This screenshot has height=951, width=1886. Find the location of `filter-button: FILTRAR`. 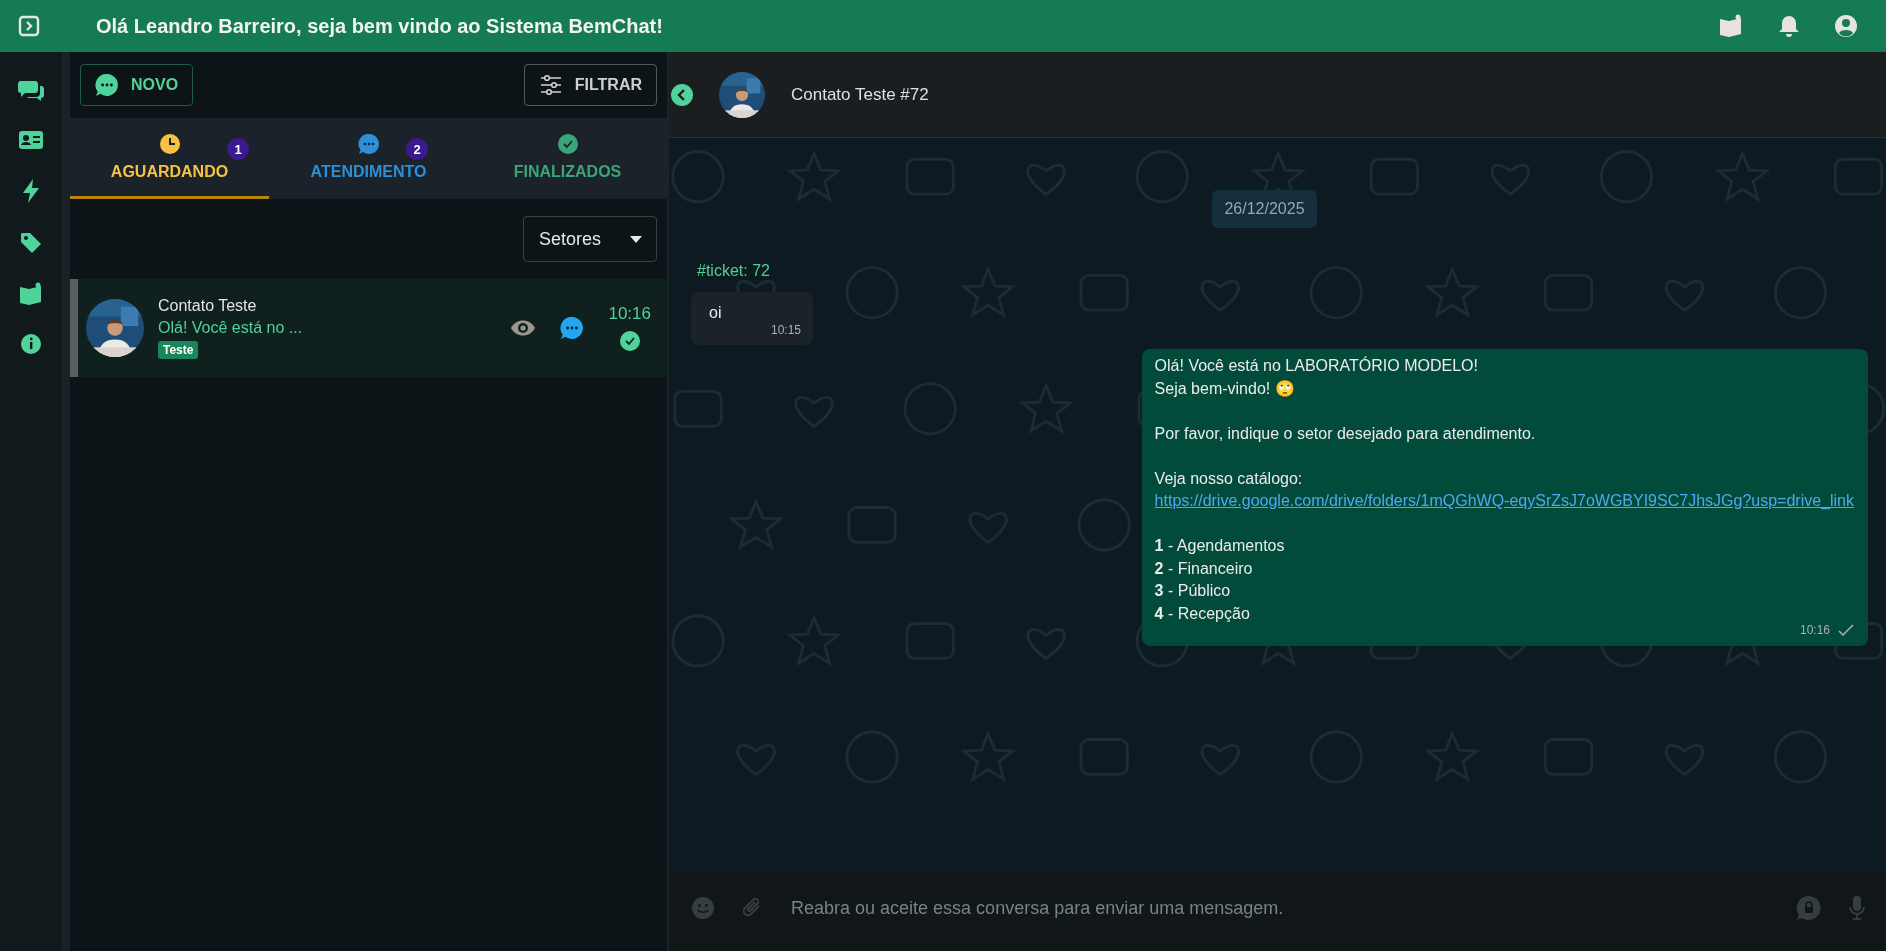

filter-button: FILTRAR is located at coordinates (590, 85).